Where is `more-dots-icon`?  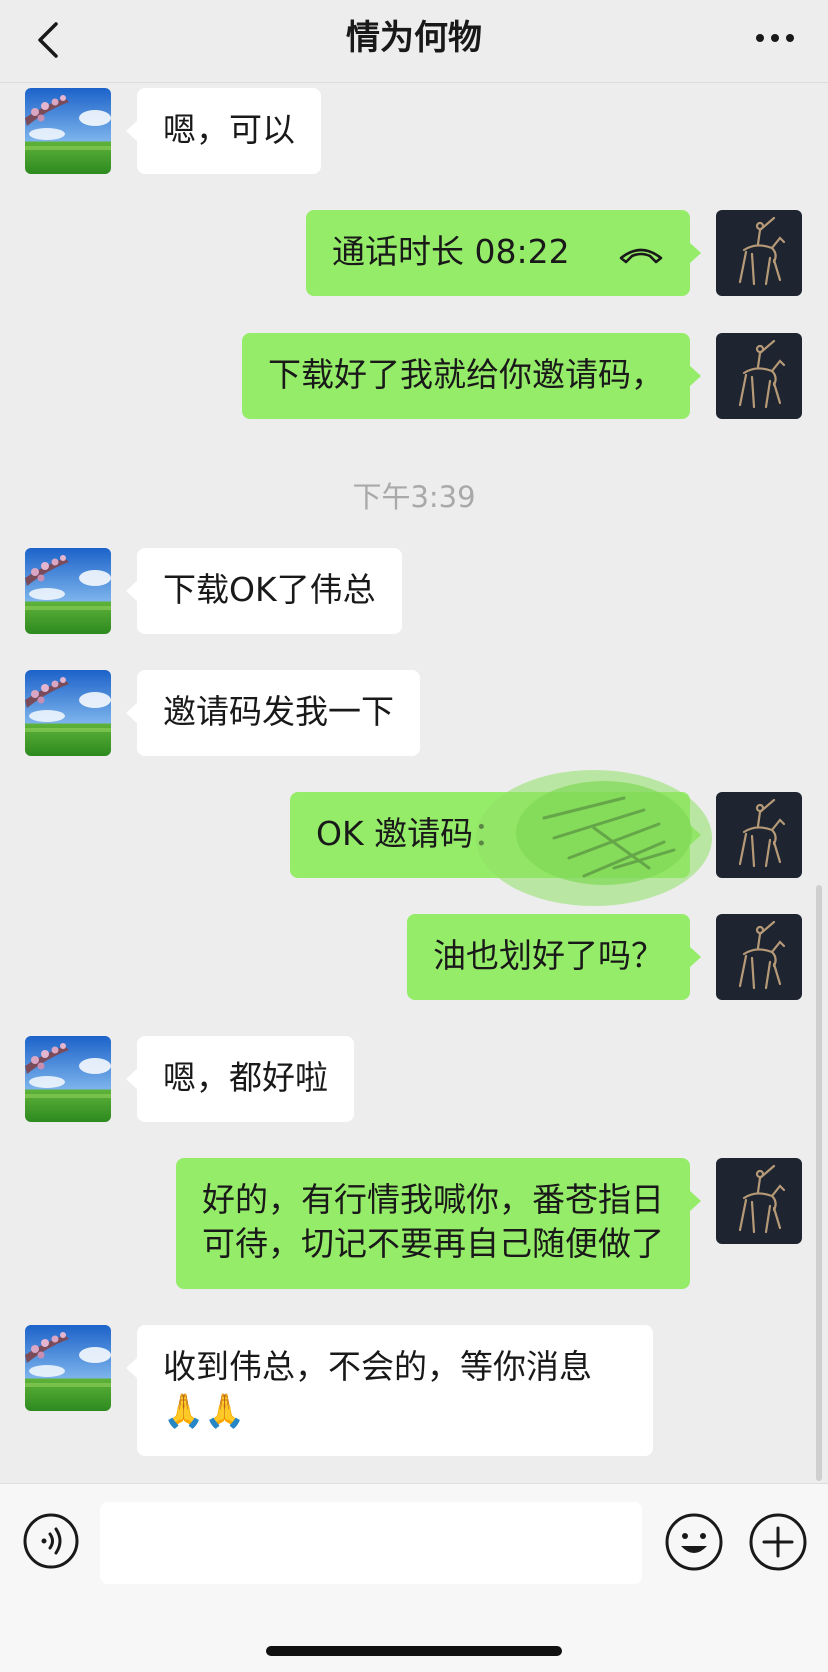
more-dots-icon is located at coordinates (775, 38).